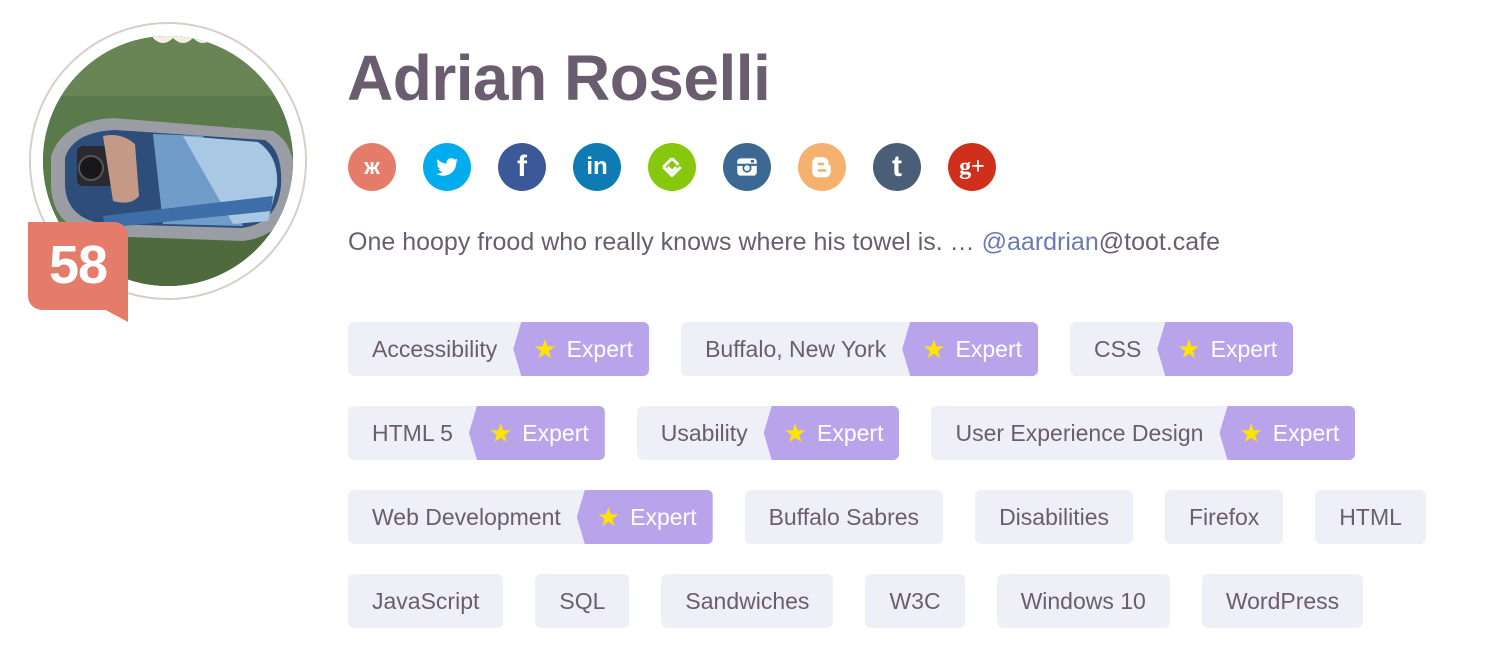 The height and width of the screenshot is (657, 1504). I want to click on topic-tag: Web Development ★ Expert, so click(530, 517).